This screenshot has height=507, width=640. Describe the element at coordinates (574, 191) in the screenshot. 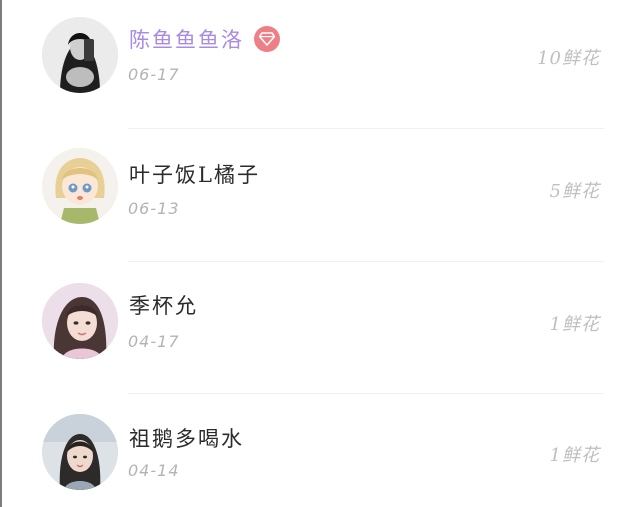

I see `flower-count: 5鲜花` at that location.